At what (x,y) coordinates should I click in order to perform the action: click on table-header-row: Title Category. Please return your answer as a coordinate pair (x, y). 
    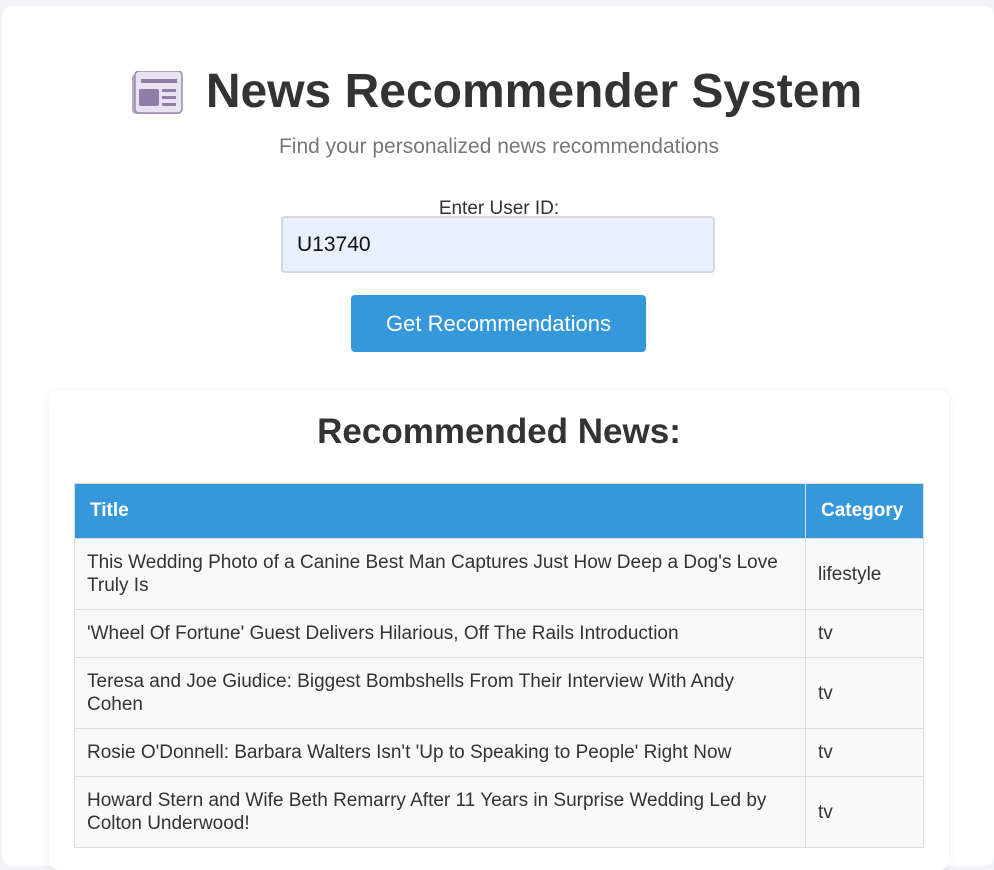
    Looking at the image, I should click on (499, 511).